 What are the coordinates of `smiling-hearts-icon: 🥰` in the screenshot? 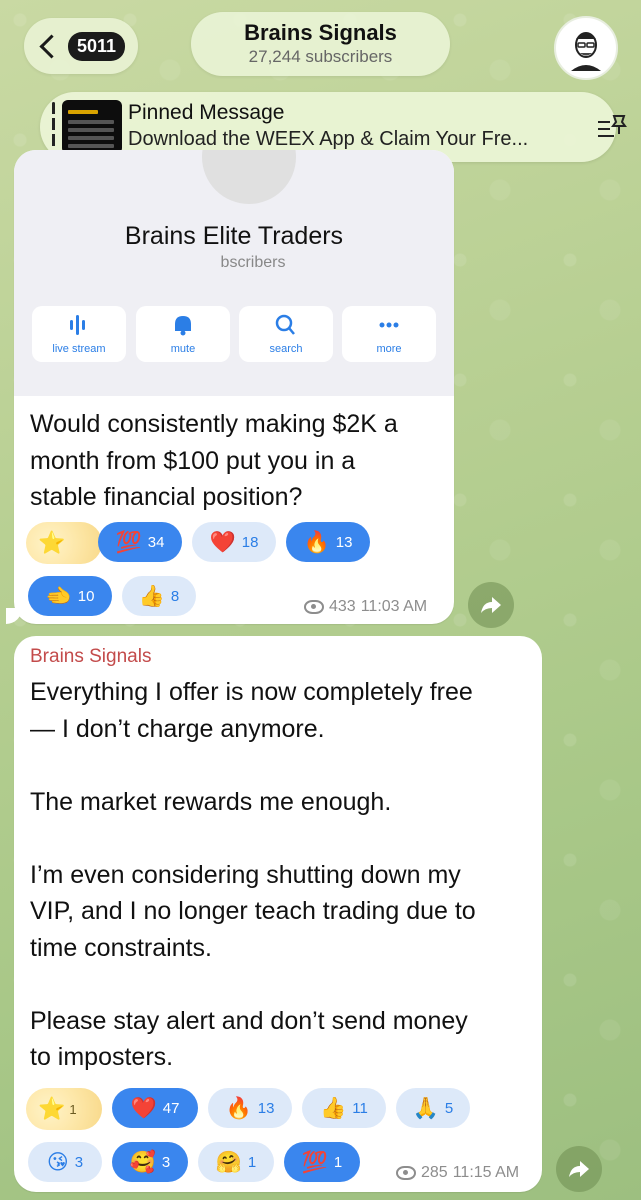 It's located at (142, 1162).